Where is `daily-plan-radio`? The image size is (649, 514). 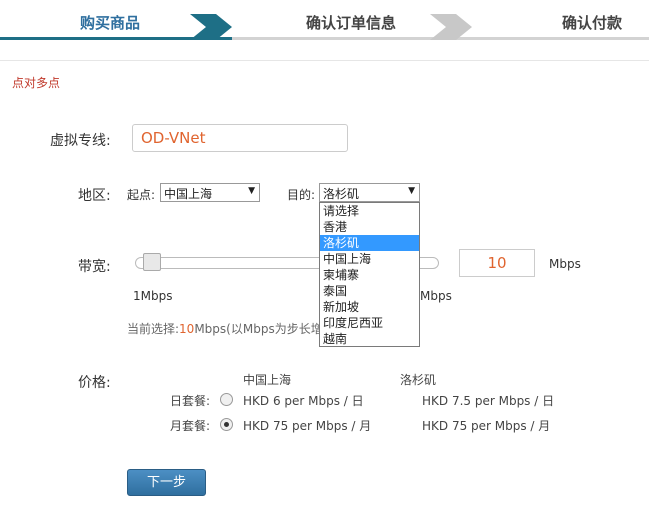
daily-plan-radio is located at coordinates (226, 399).